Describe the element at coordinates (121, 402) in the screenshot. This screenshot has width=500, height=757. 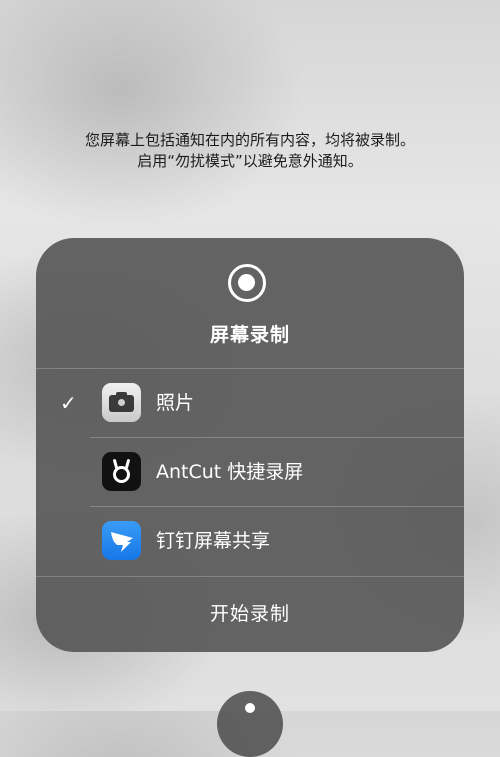
I see `camera-icon` at that location.